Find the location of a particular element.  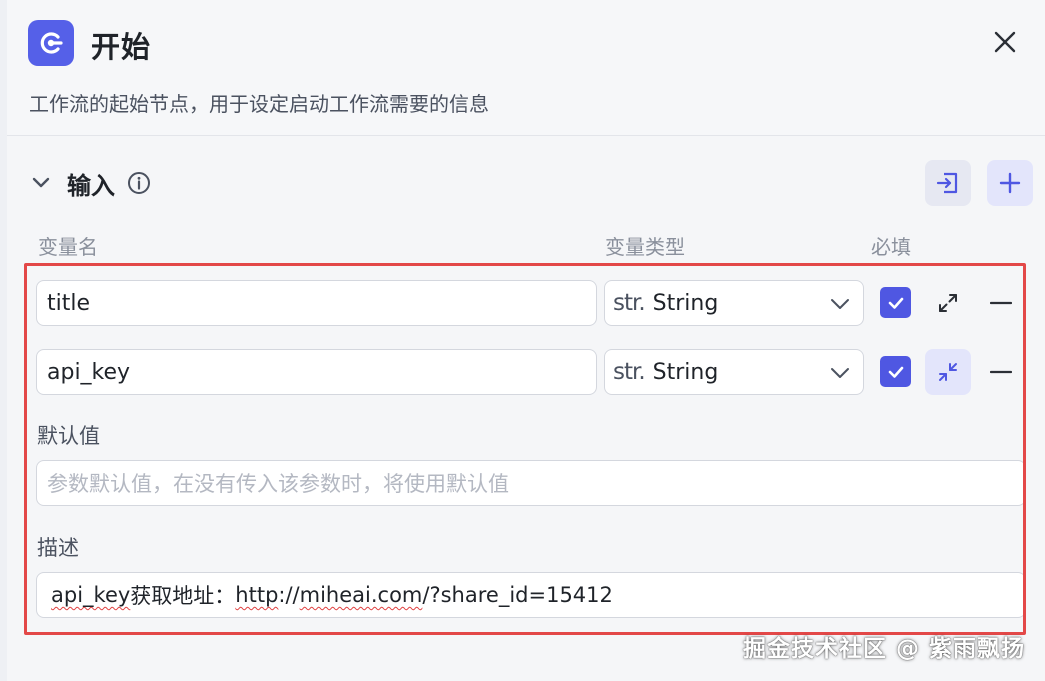

import-variables-button is located at coordinates (948, 183).